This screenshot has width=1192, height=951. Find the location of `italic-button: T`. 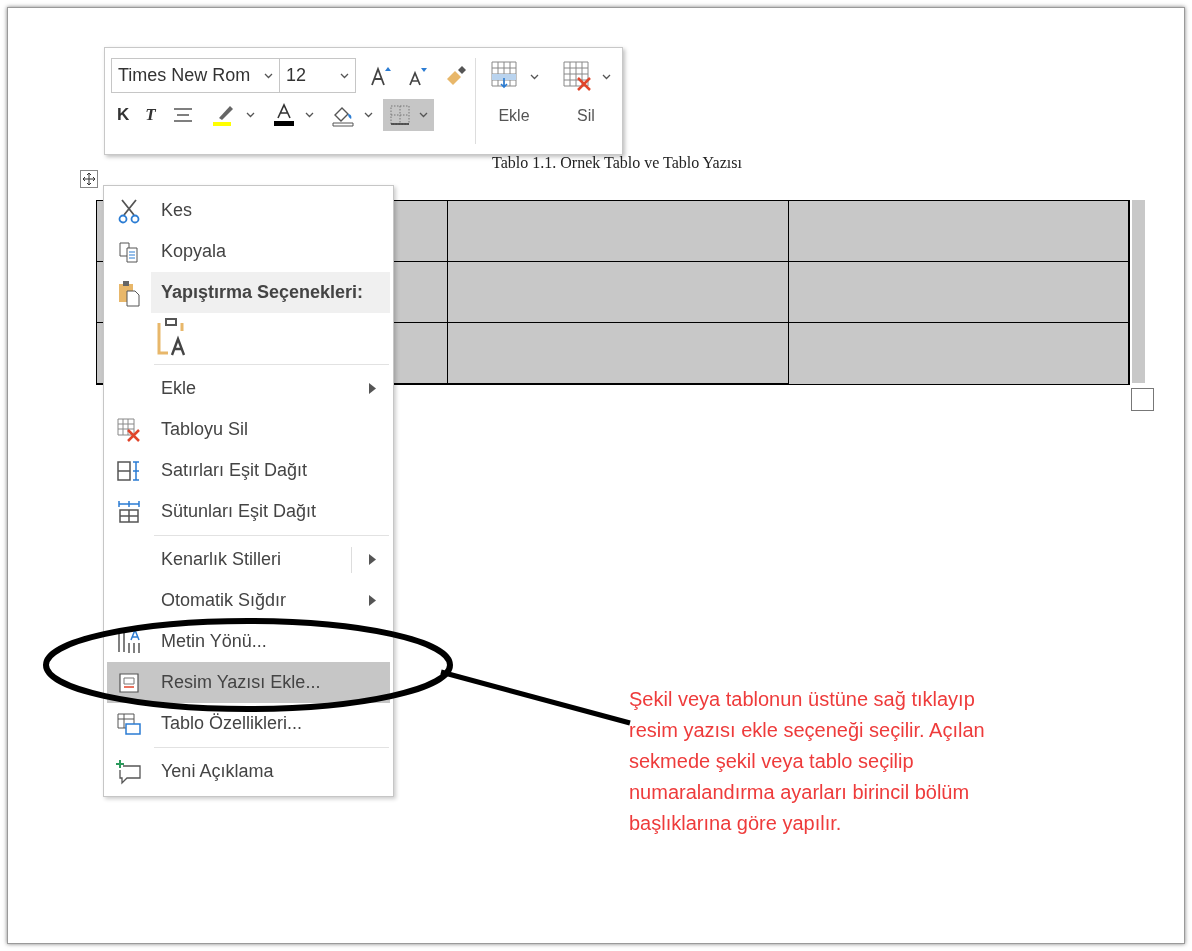

italic-button: T is located at coordinates (150, 115).